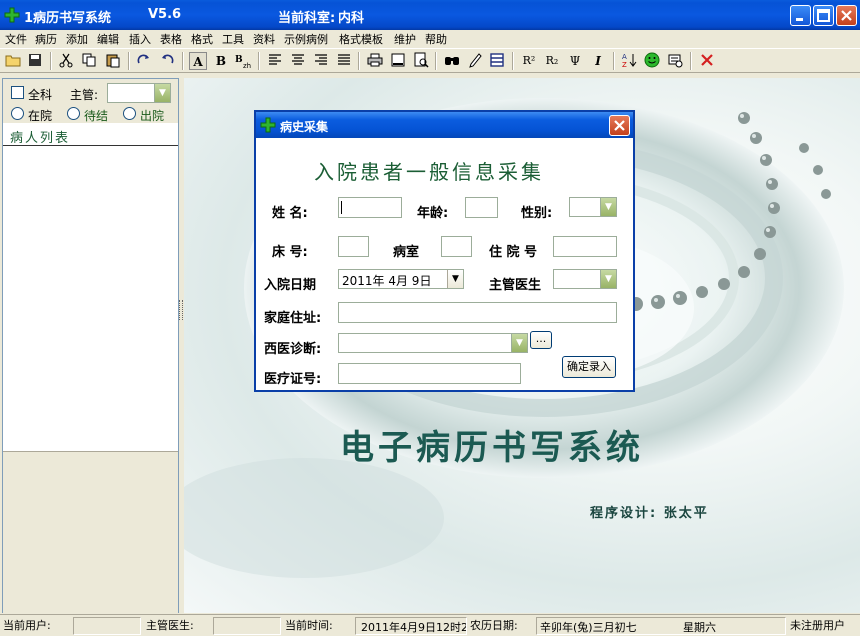  What do you see at coordinates (675, 61) in the screenshot?
I see `stamp-icon` at bounding box center [675, 61].